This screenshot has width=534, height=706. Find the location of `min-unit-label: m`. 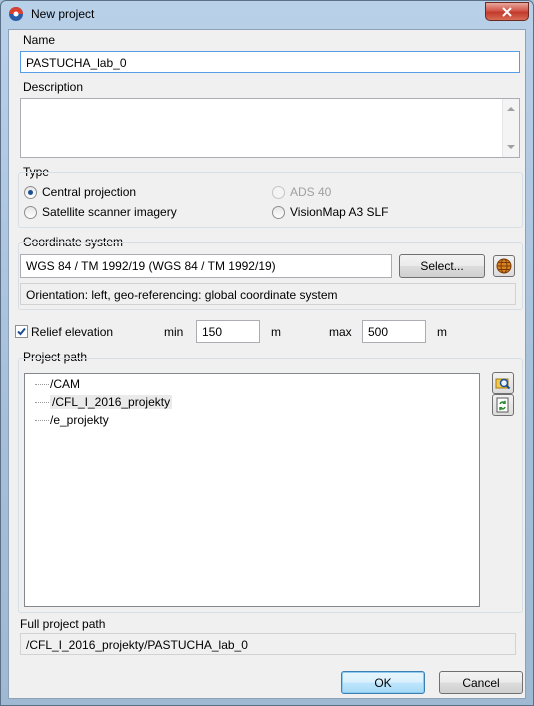

min-unit-label: m is located at coordinates (276, 332).